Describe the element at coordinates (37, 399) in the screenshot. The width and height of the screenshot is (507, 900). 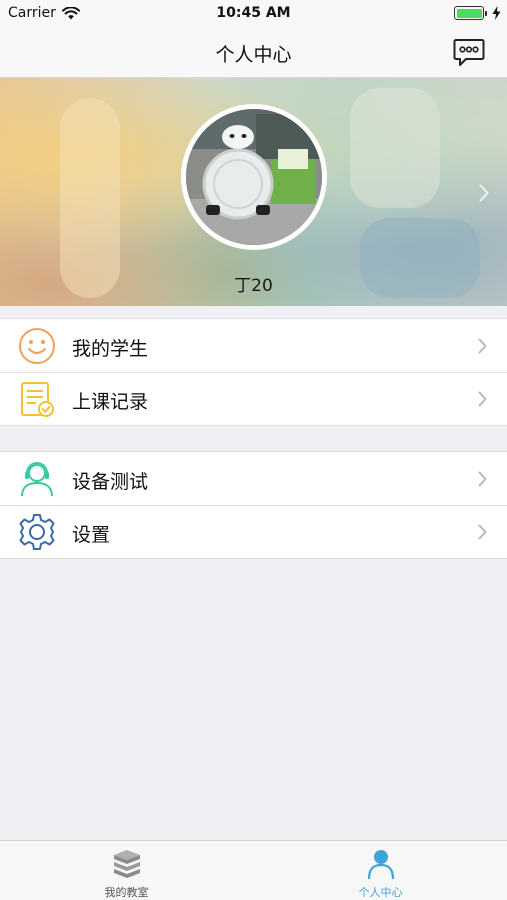
I see `record-document-icon` at that location.